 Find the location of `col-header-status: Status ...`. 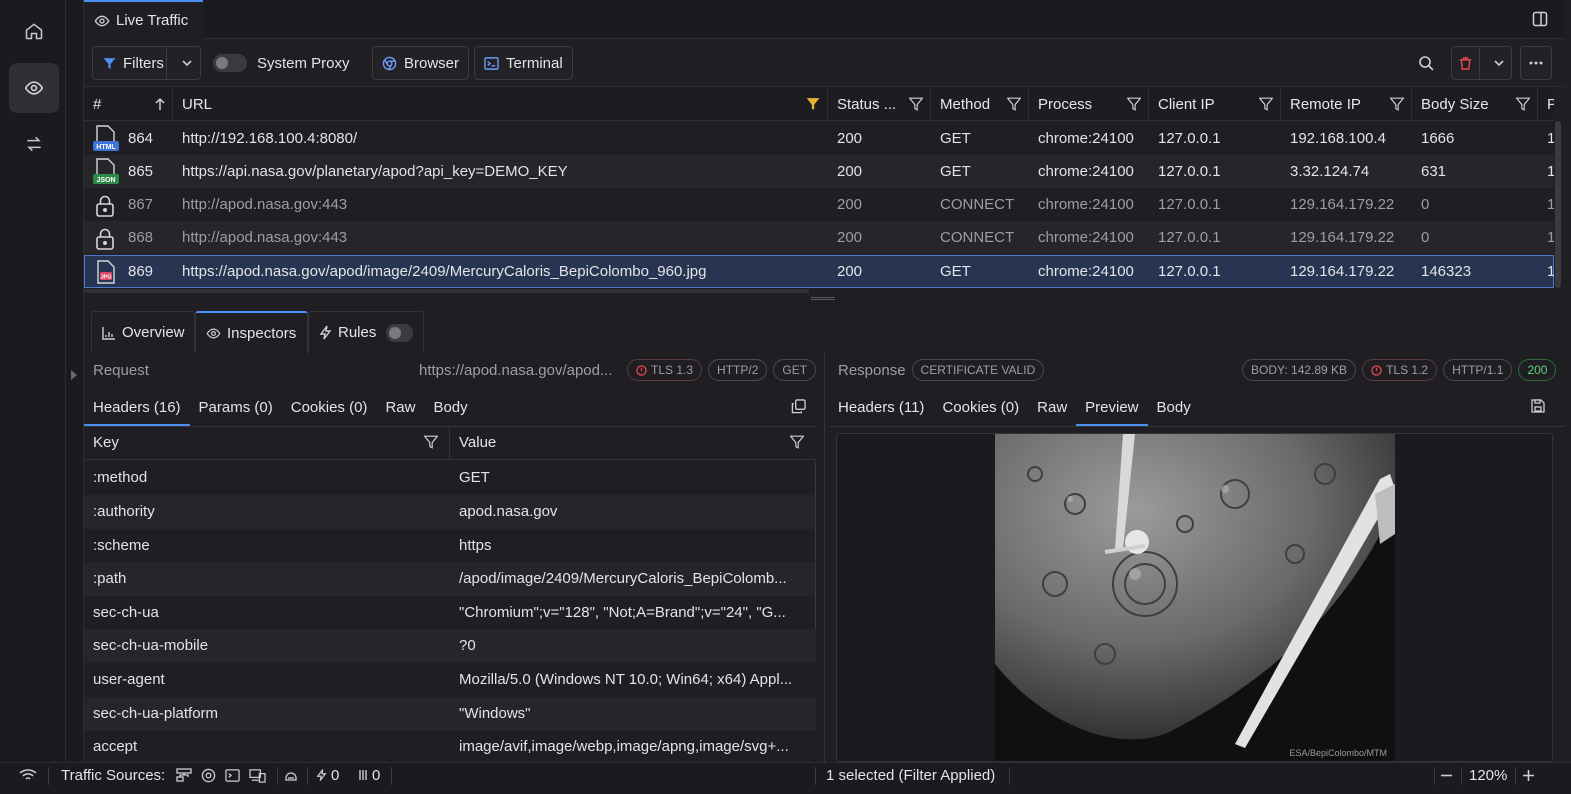

col-header-status: Status ... is located at coordinates (879, 104).